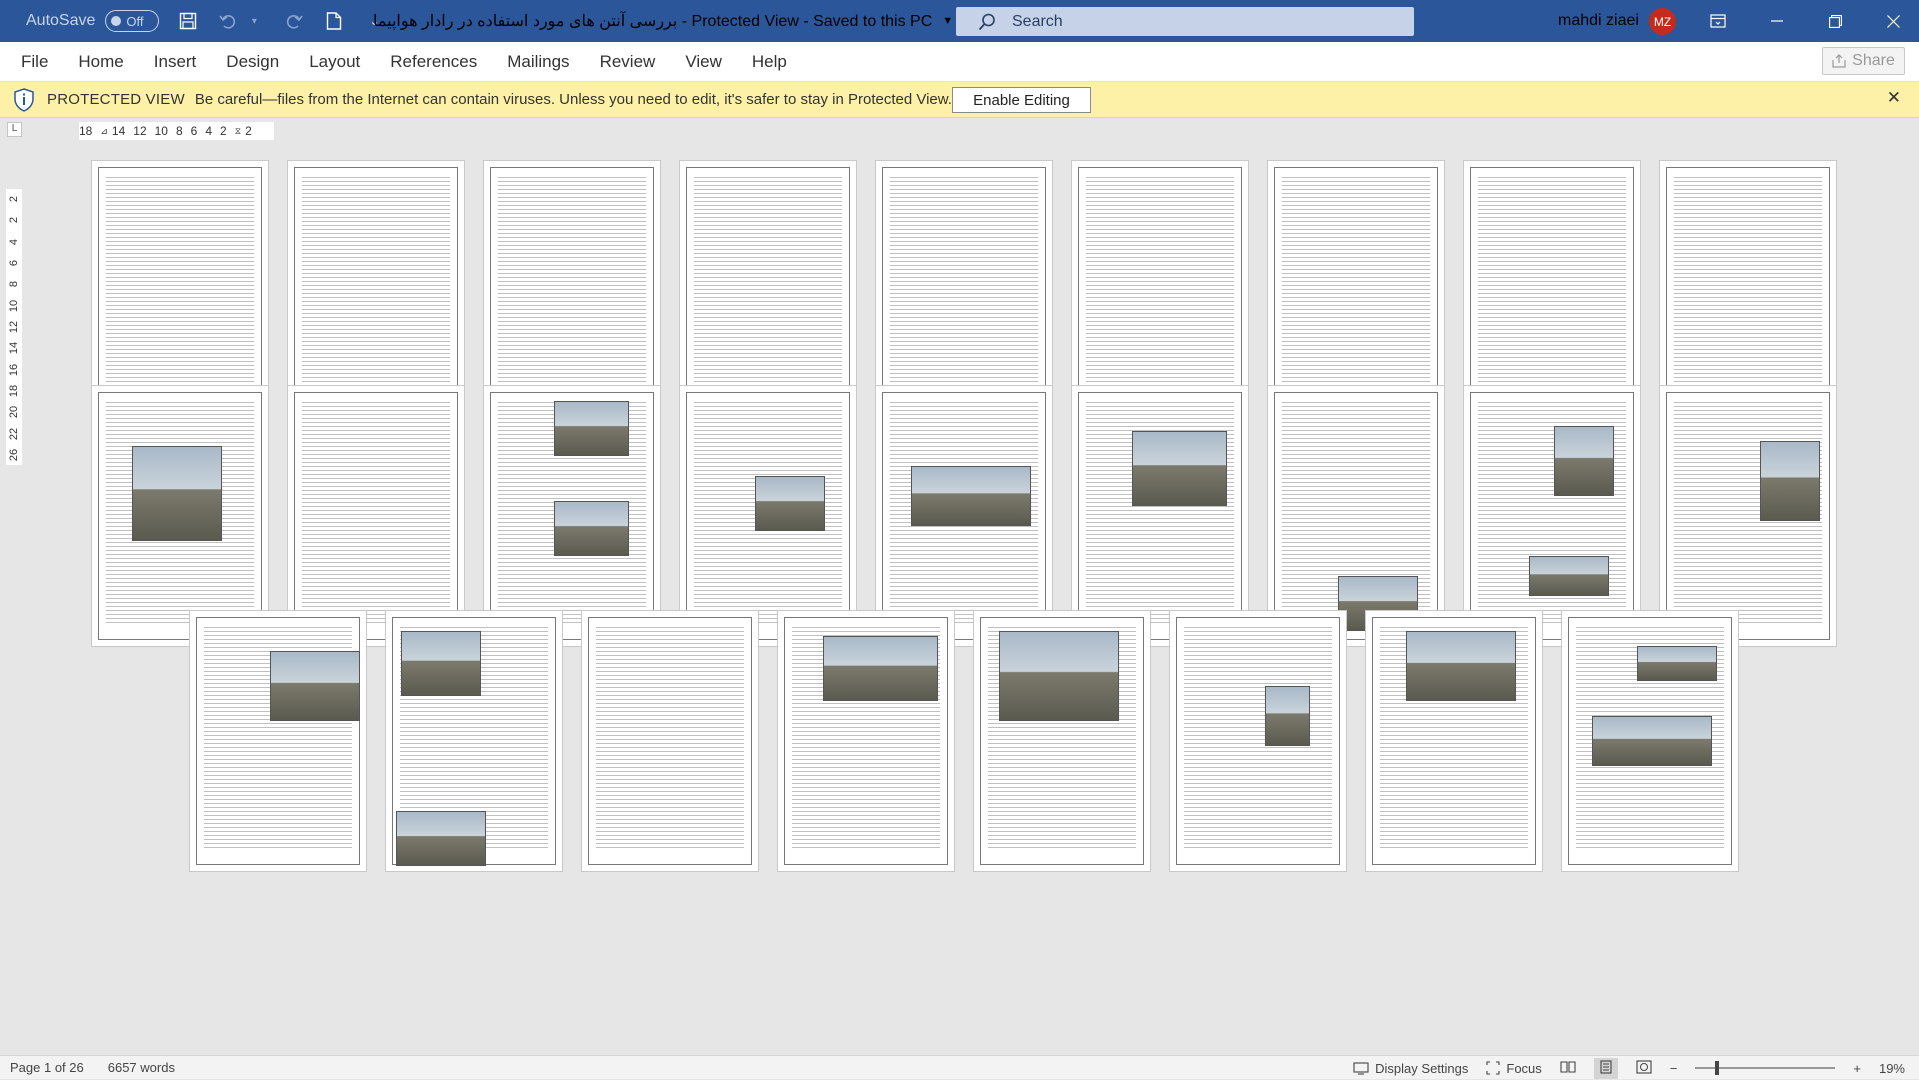 The image size is (1919, 1080). I want to click on tab-references: References, so click(433, 62).